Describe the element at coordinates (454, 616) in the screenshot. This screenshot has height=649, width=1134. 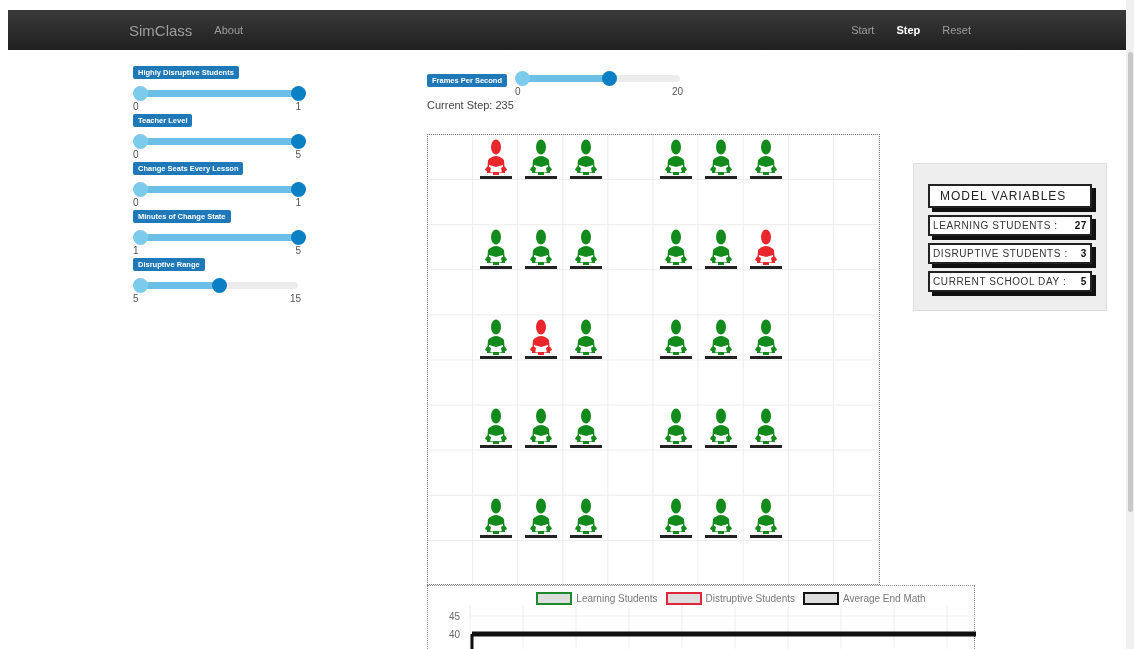
I see `axis-tick-label: 45` at that location.